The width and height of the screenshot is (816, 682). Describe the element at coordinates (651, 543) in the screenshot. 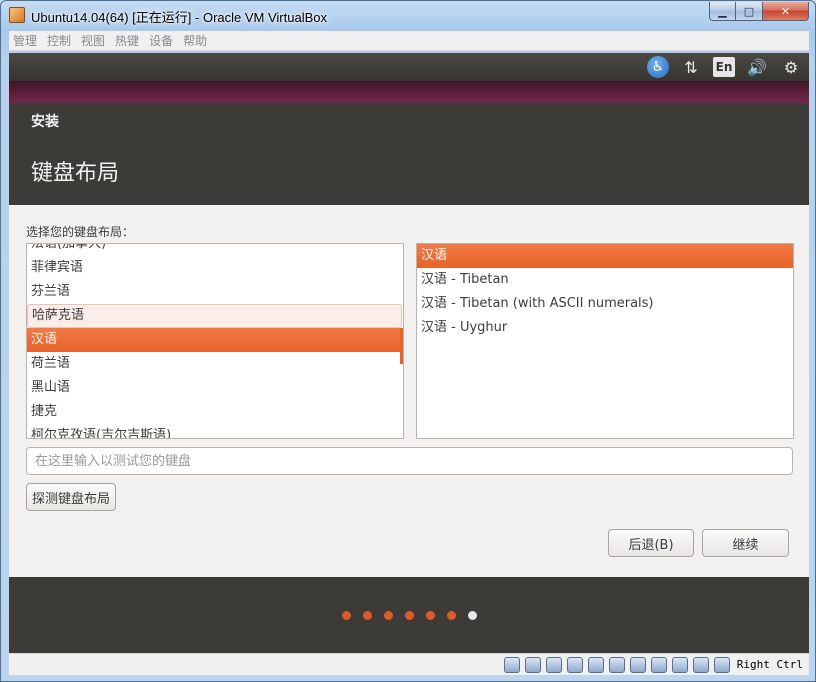

I see `back-button: 后退(B)` at that location.